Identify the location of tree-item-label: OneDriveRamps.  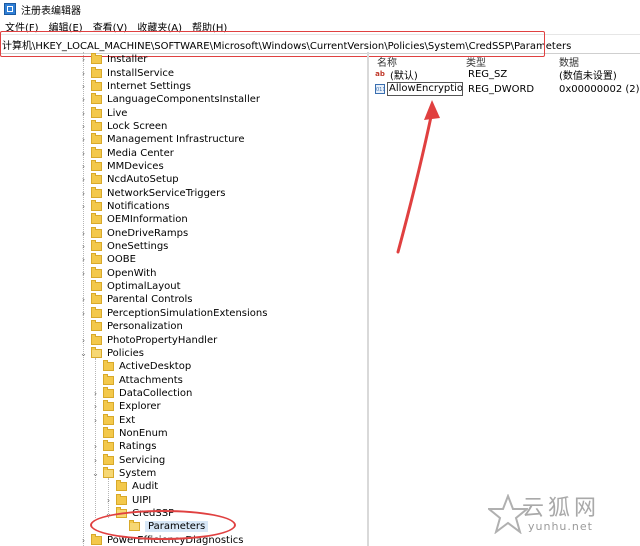
(148, 233).